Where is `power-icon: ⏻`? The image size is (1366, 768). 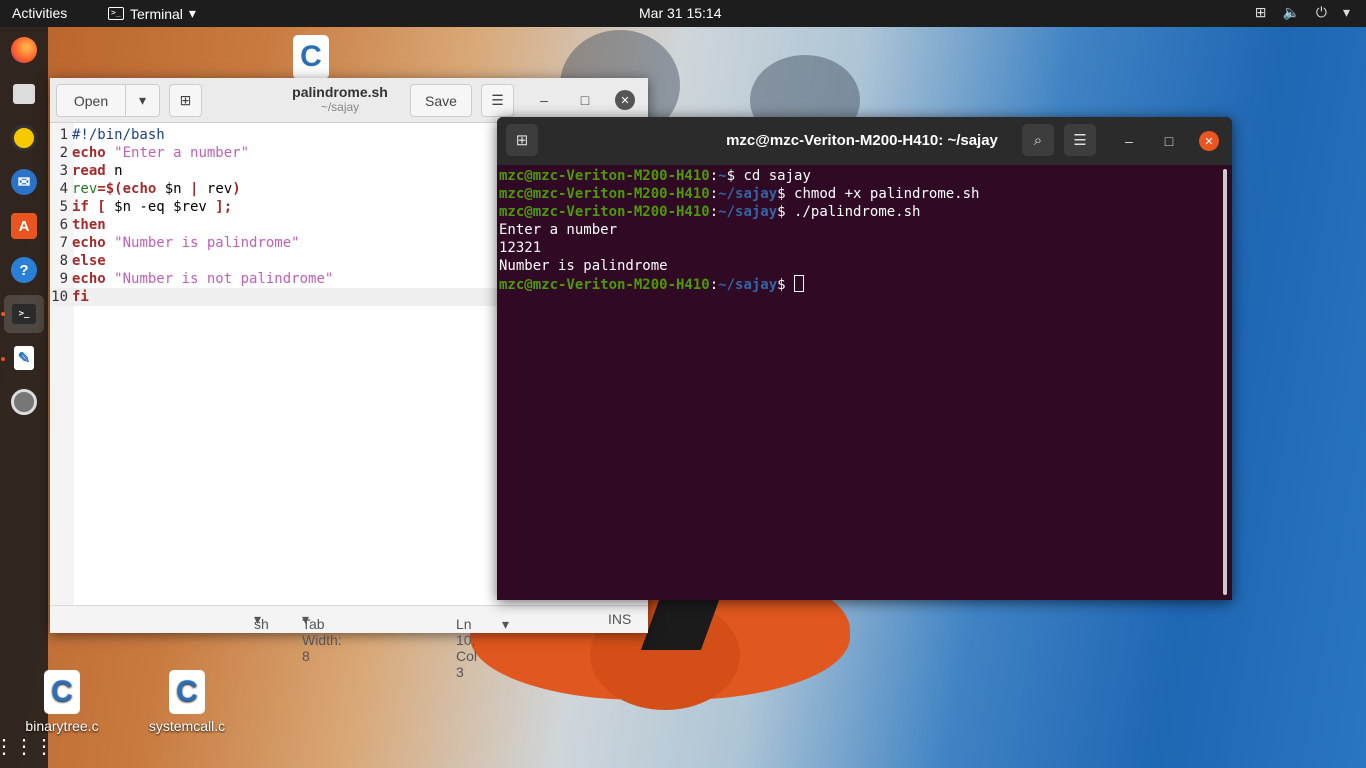
power-icon: ⏻ is located at coordinates (1321, 12).